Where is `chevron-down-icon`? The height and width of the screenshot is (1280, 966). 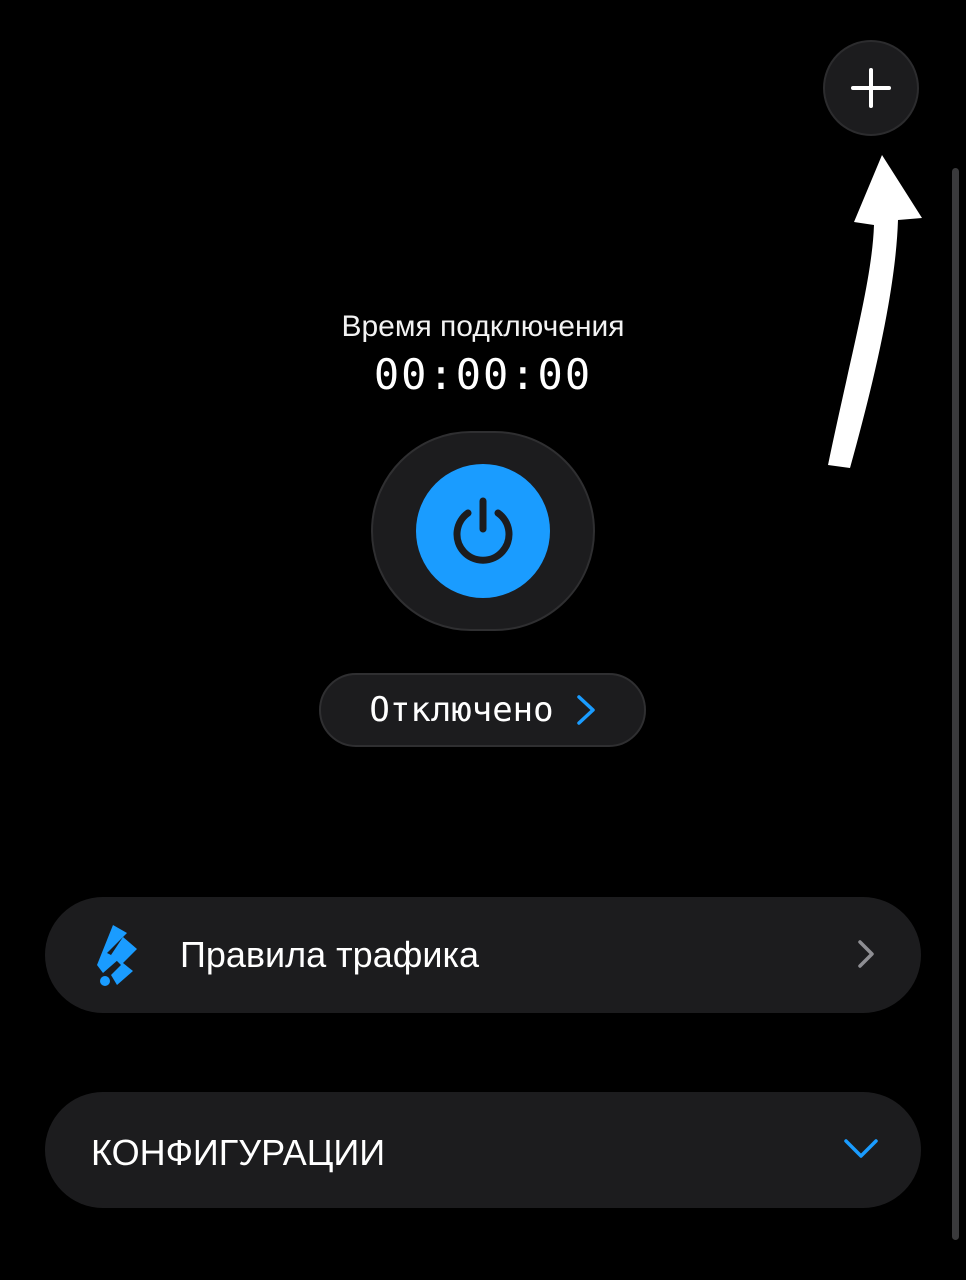
chevron-down-icon is located at coordinates (861, 1148).